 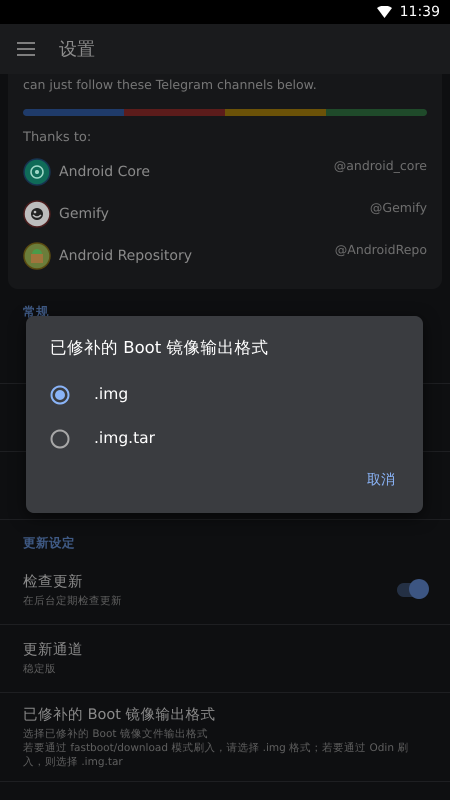 What do you see at coordinates (160, 348) in the screenshot?
I see `dialog-title: 已修补的 Boot 镜像输出格式` at bounding box center [160, 348].